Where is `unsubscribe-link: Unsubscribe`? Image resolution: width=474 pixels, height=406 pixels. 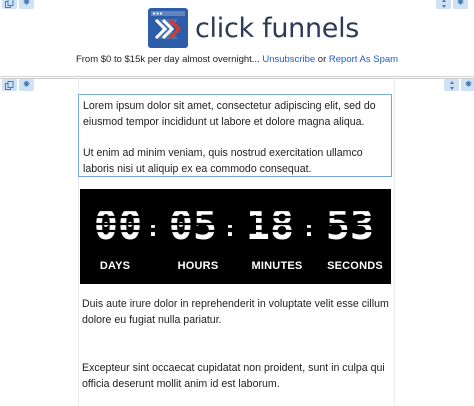 unsubscribe-link: Unsubscribe is located at coordinates (288, 59).